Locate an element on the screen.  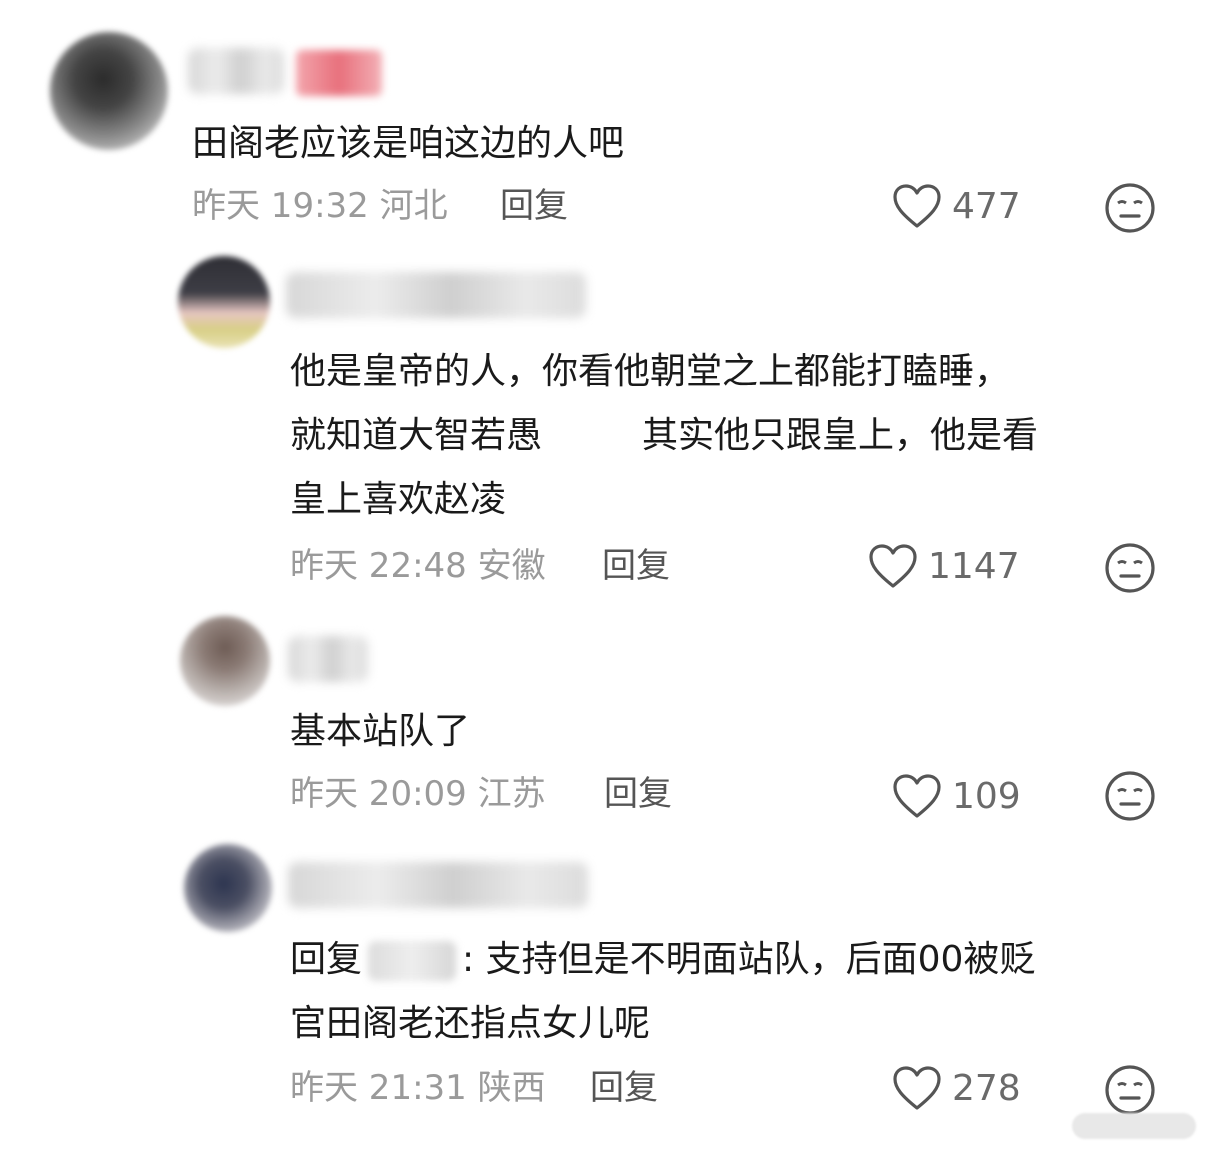
like-button: 278 is located at coordinates (956, 1089).